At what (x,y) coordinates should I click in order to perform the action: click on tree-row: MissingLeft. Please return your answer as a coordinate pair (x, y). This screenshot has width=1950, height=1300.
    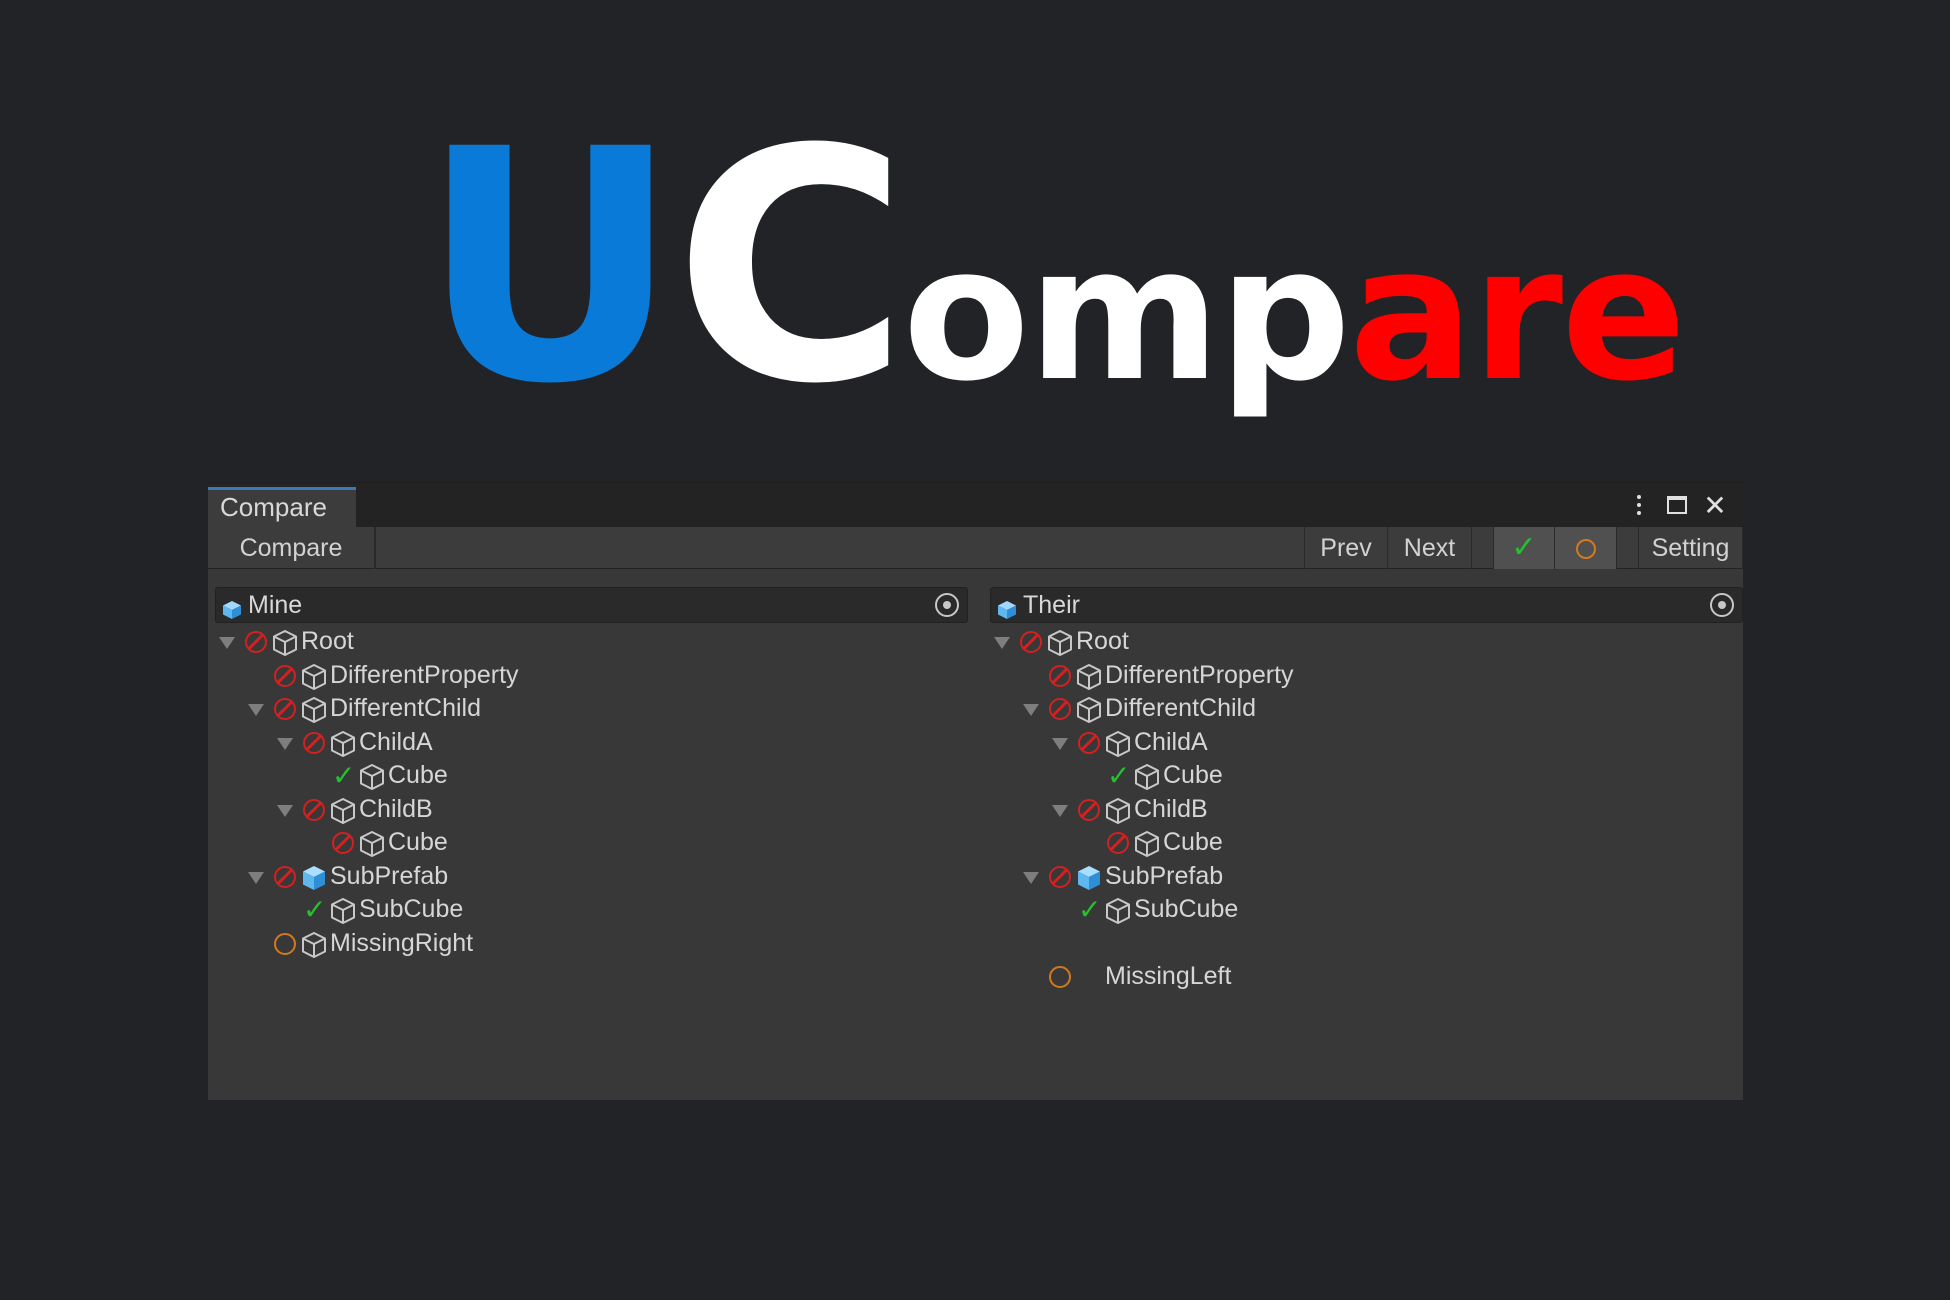
    Looking at the image, I should click on (1366, 977).